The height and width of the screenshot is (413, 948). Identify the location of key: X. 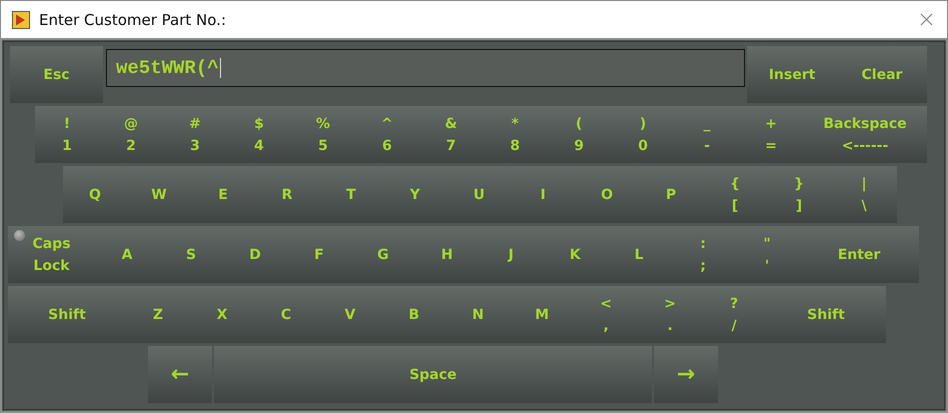
(222, 314).